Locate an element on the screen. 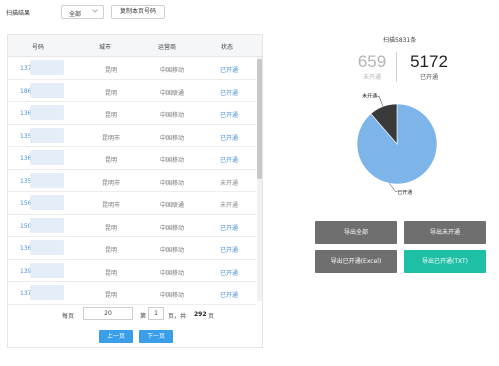 The height and width of the screenshot is (366, 499). open-count: 5172 is located at coordinates (429, 61).